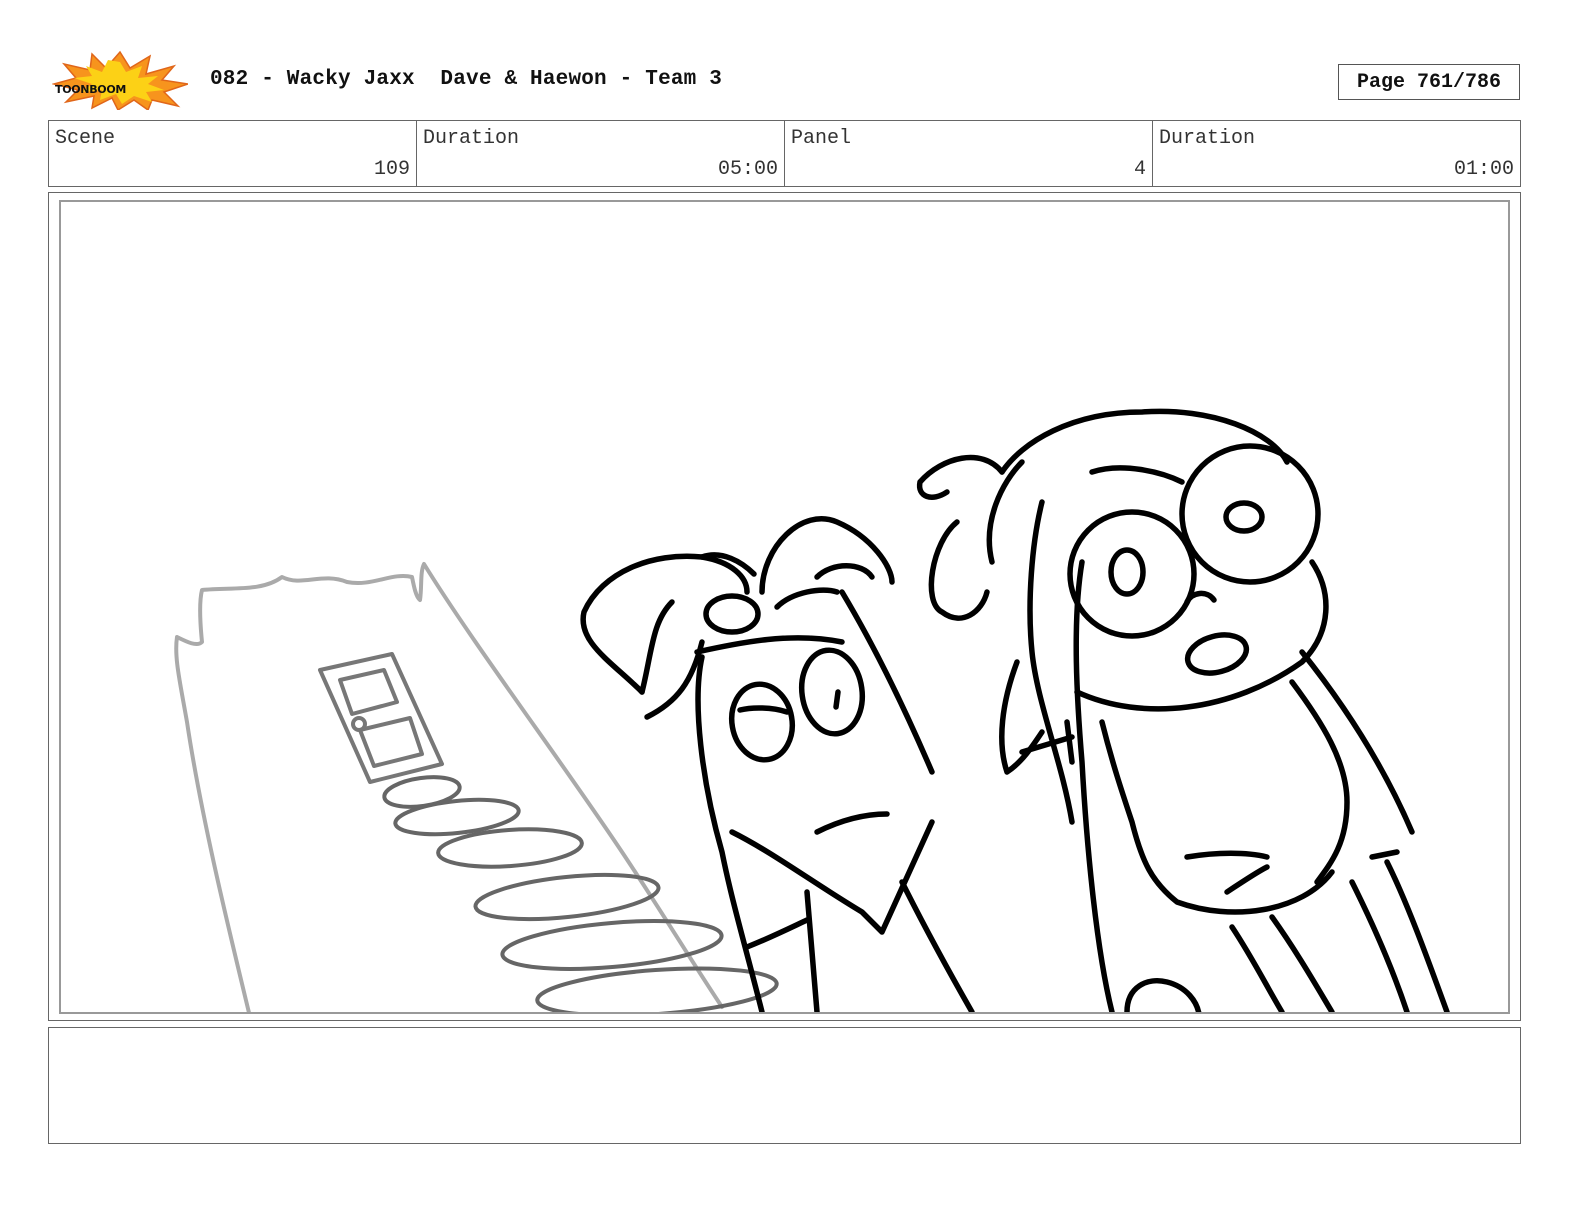 The image size is (1582, 1225). Describe the element at coordinates (466, 79) in the screenshot. I see `document-title: 082 - Wacky Jaxx Dave & Haewon - Team 3` at that location.